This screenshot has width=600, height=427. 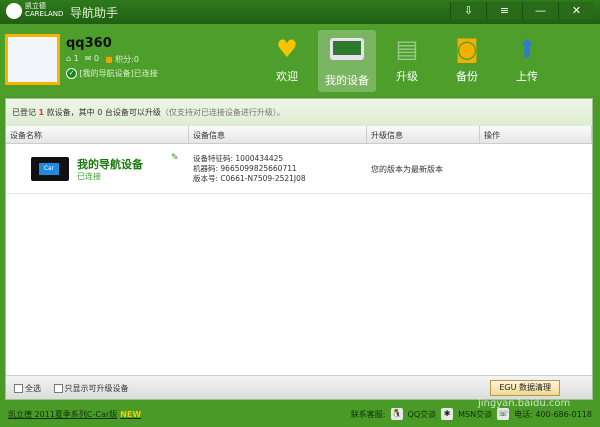 I want to click on col-upgrade-info: 升级信息, so click(x=423, y=134).